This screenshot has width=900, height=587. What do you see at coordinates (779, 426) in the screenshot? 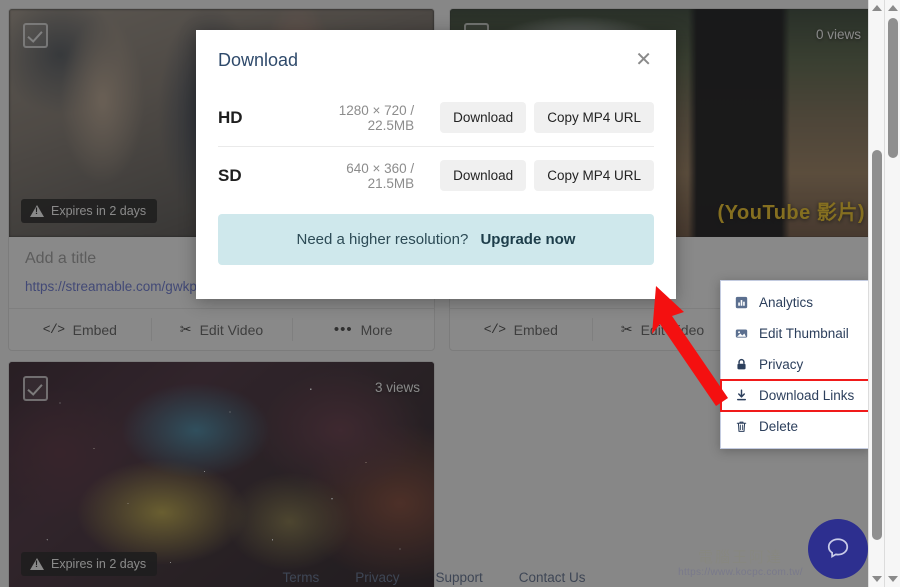
I see `menu-label-delete: Delete` at bounding box center [779, 426].